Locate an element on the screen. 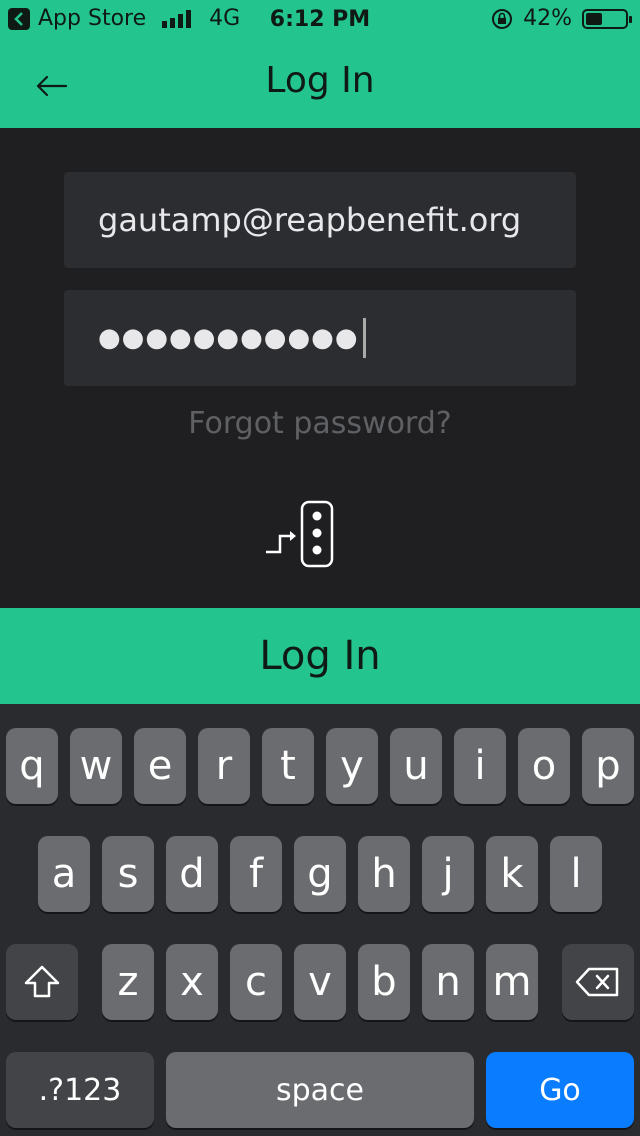 The image size is (640, 1136). key-u: u is located at coordinates (416, 766).